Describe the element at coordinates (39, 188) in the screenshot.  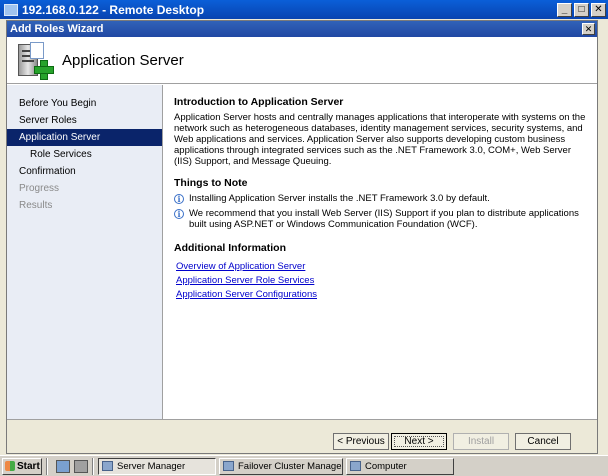
I see `nav-item-progress: Progress` at that location.